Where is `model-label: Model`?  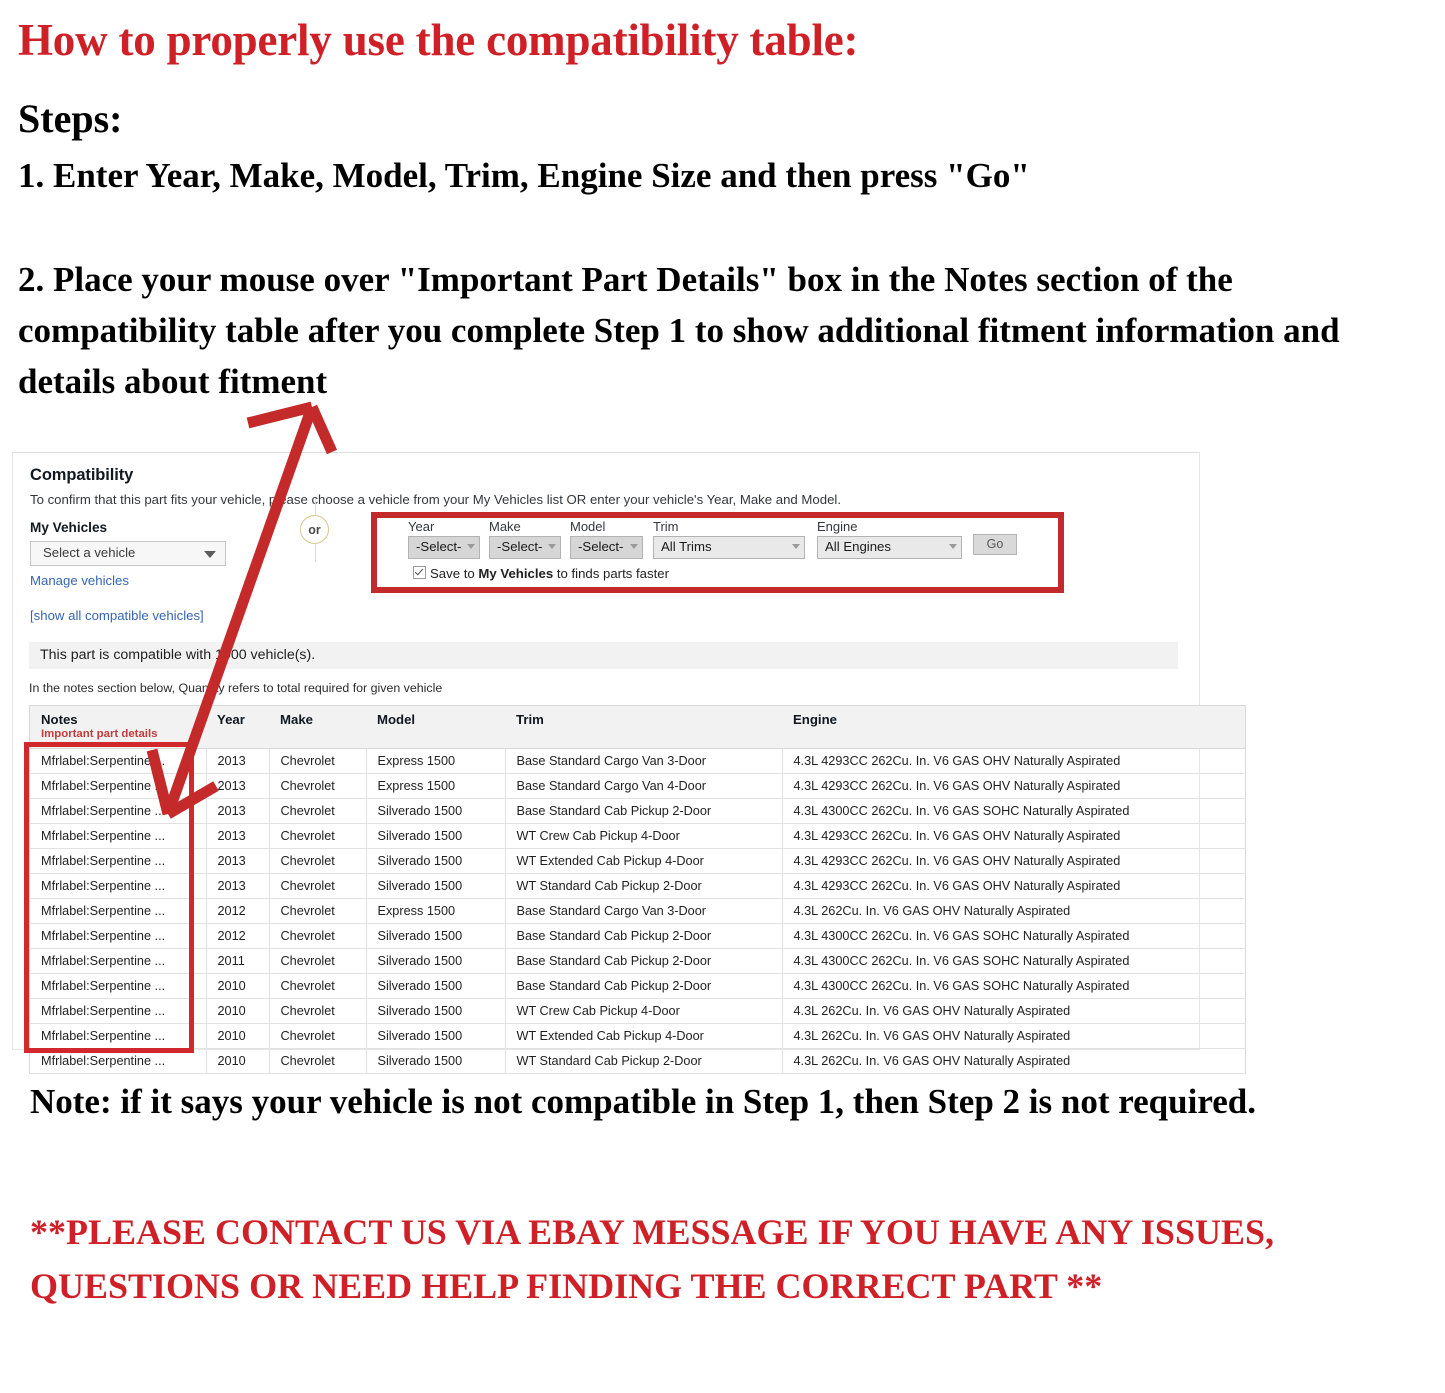 model-label: Model is located at coordinates (588, 526).